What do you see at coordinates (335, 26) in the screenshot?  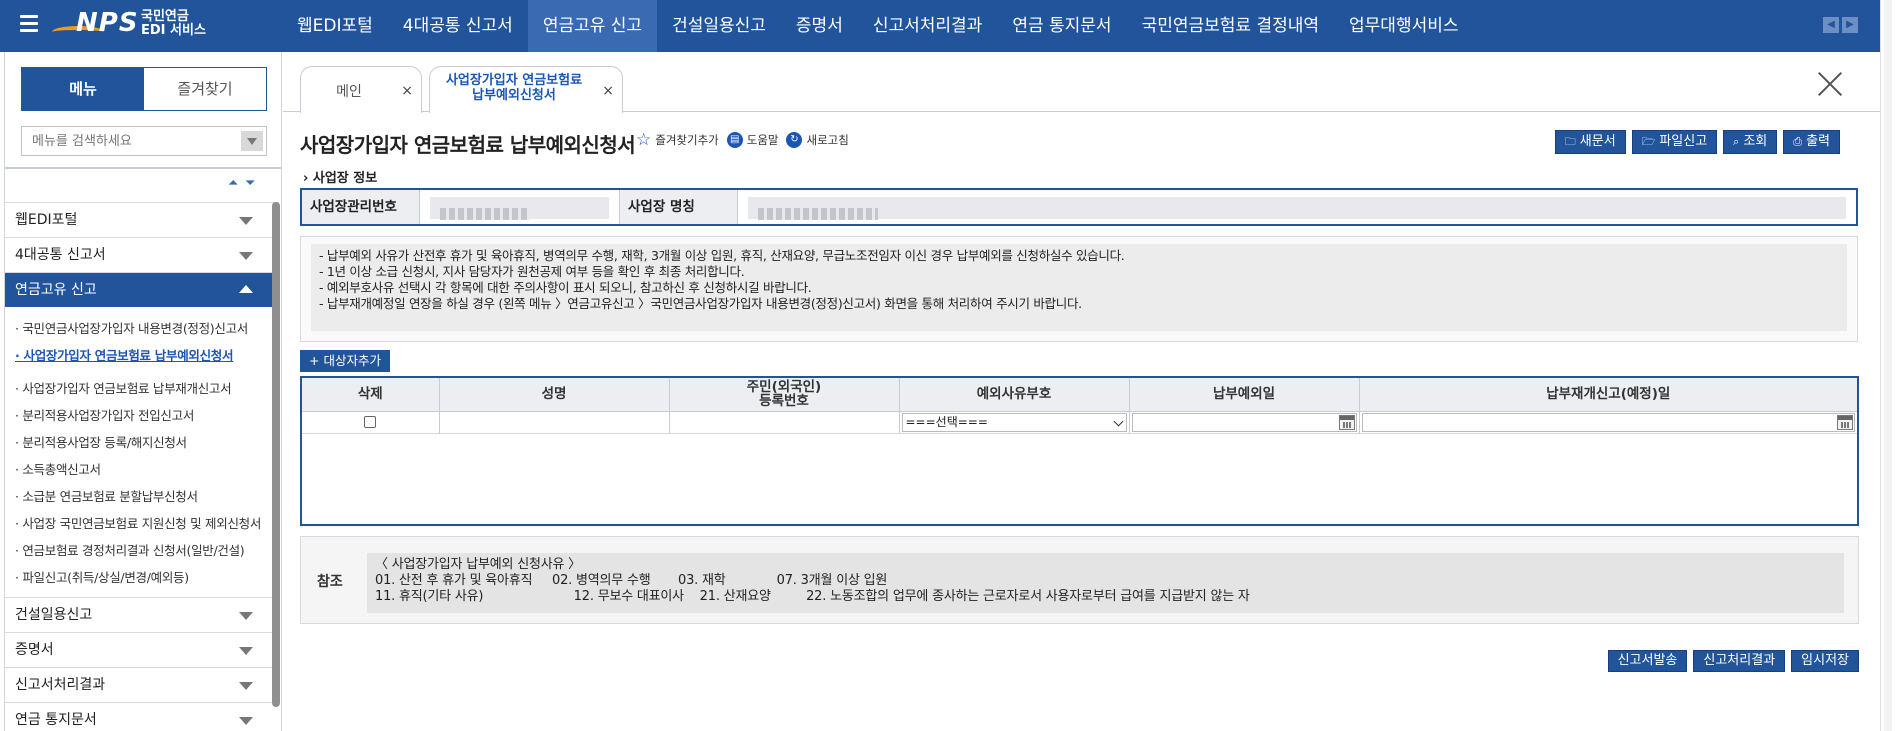 I see `nav-web-edi-portal: 웹EDI포털` at bounding box center [335, 26].